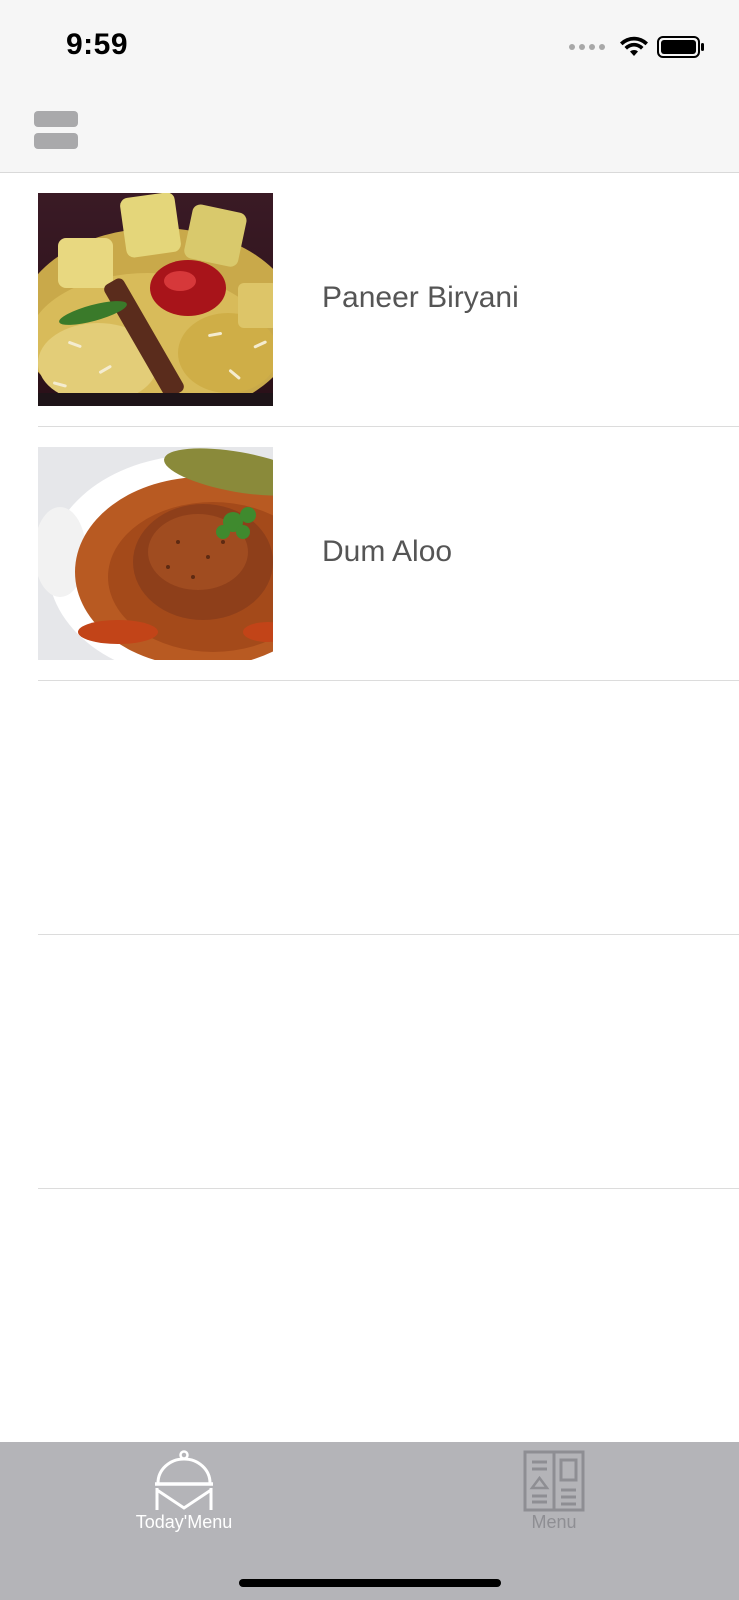 The image size is (739, 1600). What do you see at coordinates (388, 1188) in the screenshot?
I see `row-divider` at bounding box center [388, 1188].